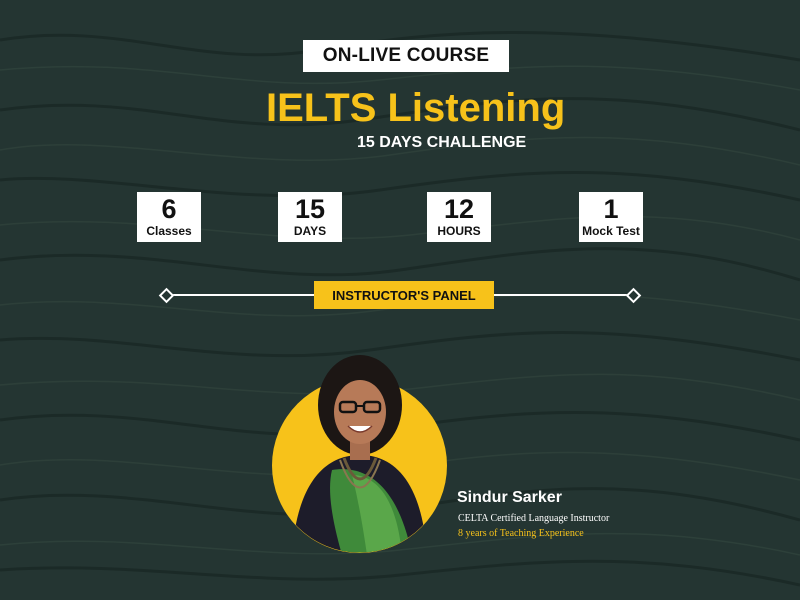 The image size is (800, 600). Describe the element at coordinates (310, 209) in the screenshot. I see `stat-number: 15` at that location.